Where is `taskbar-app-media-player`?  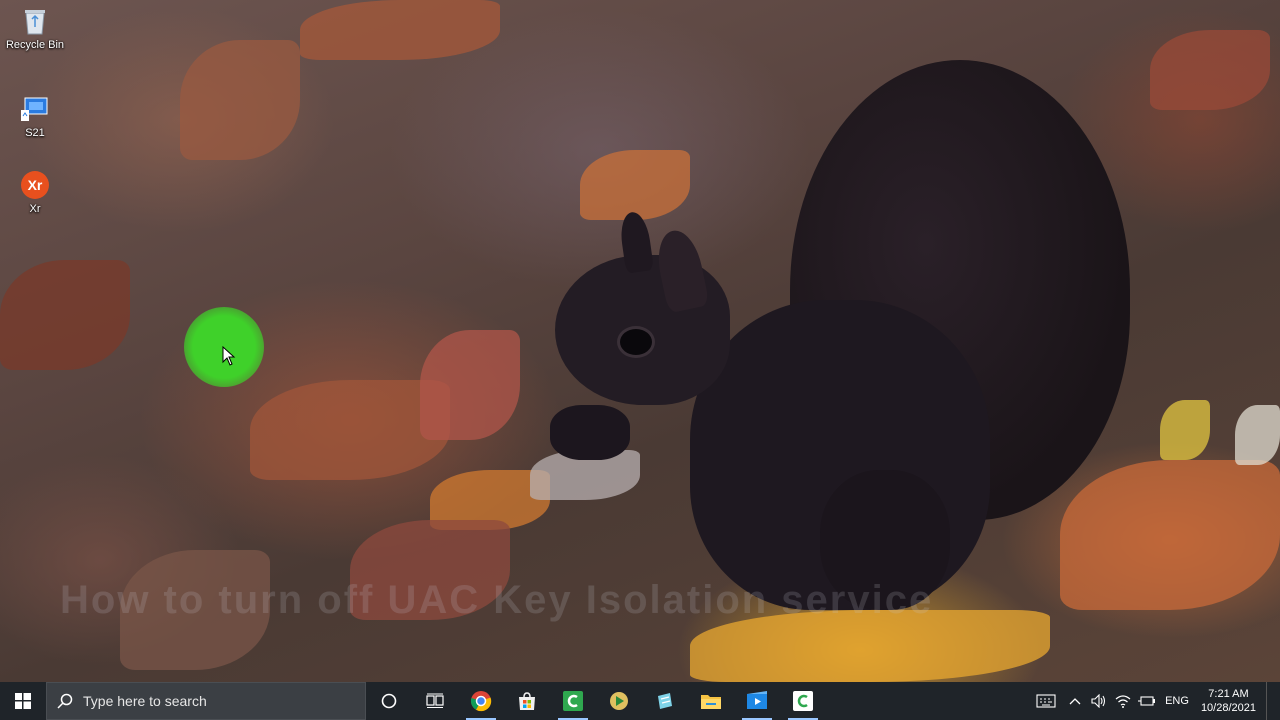 taskbar-app-media-player is located at coordinates (619, 701).